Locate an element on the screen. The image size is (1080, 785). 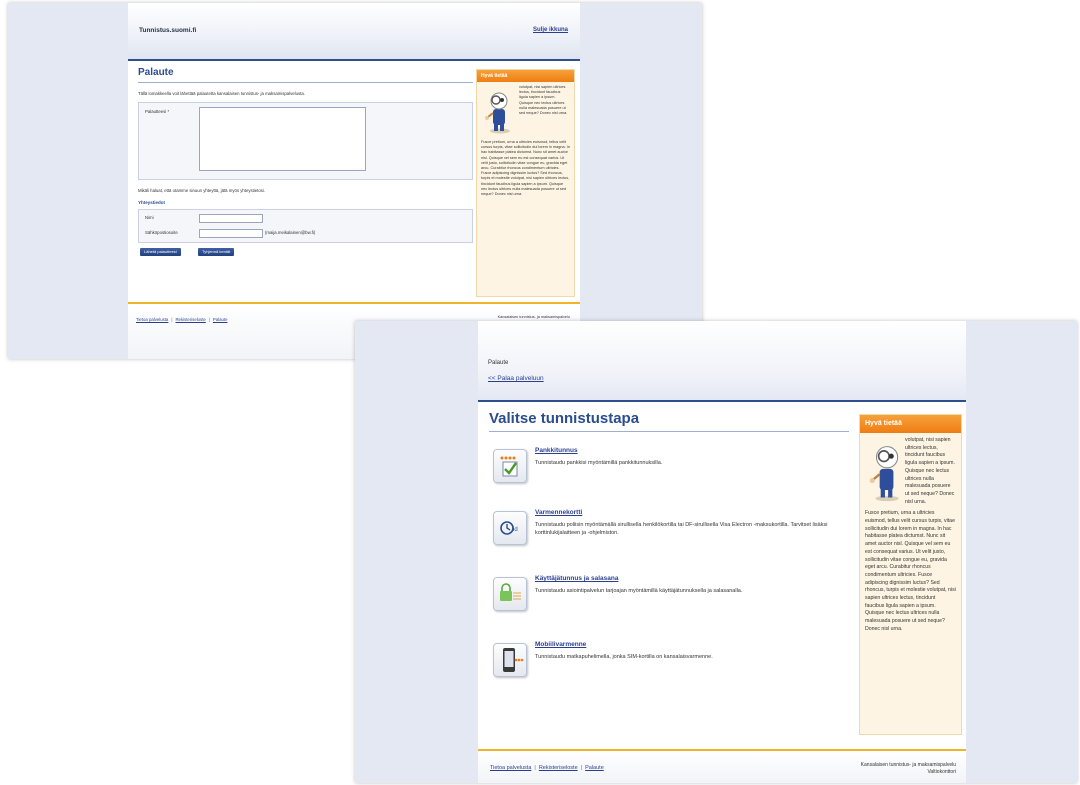
email-label: Sähköpostiosoite is located at coordinates (161, 232).